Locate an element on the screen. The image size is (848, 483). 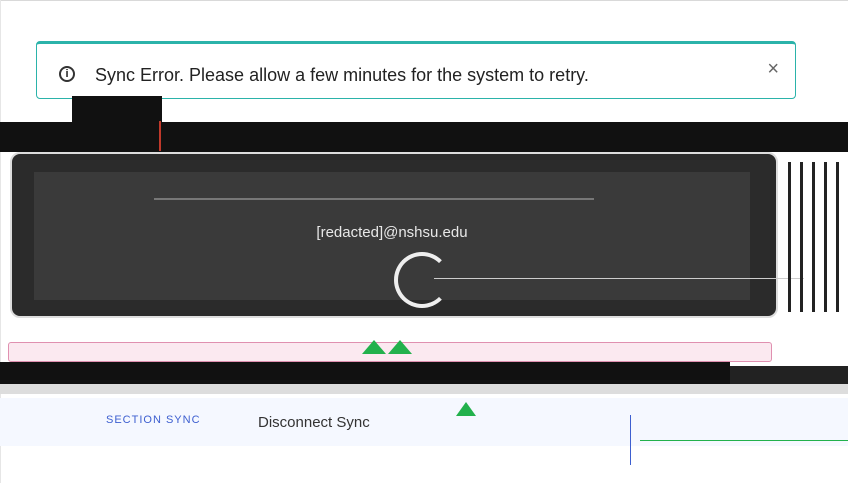
account-email: [redacted]@nshsu.edu is located at coordinates (392, 232).